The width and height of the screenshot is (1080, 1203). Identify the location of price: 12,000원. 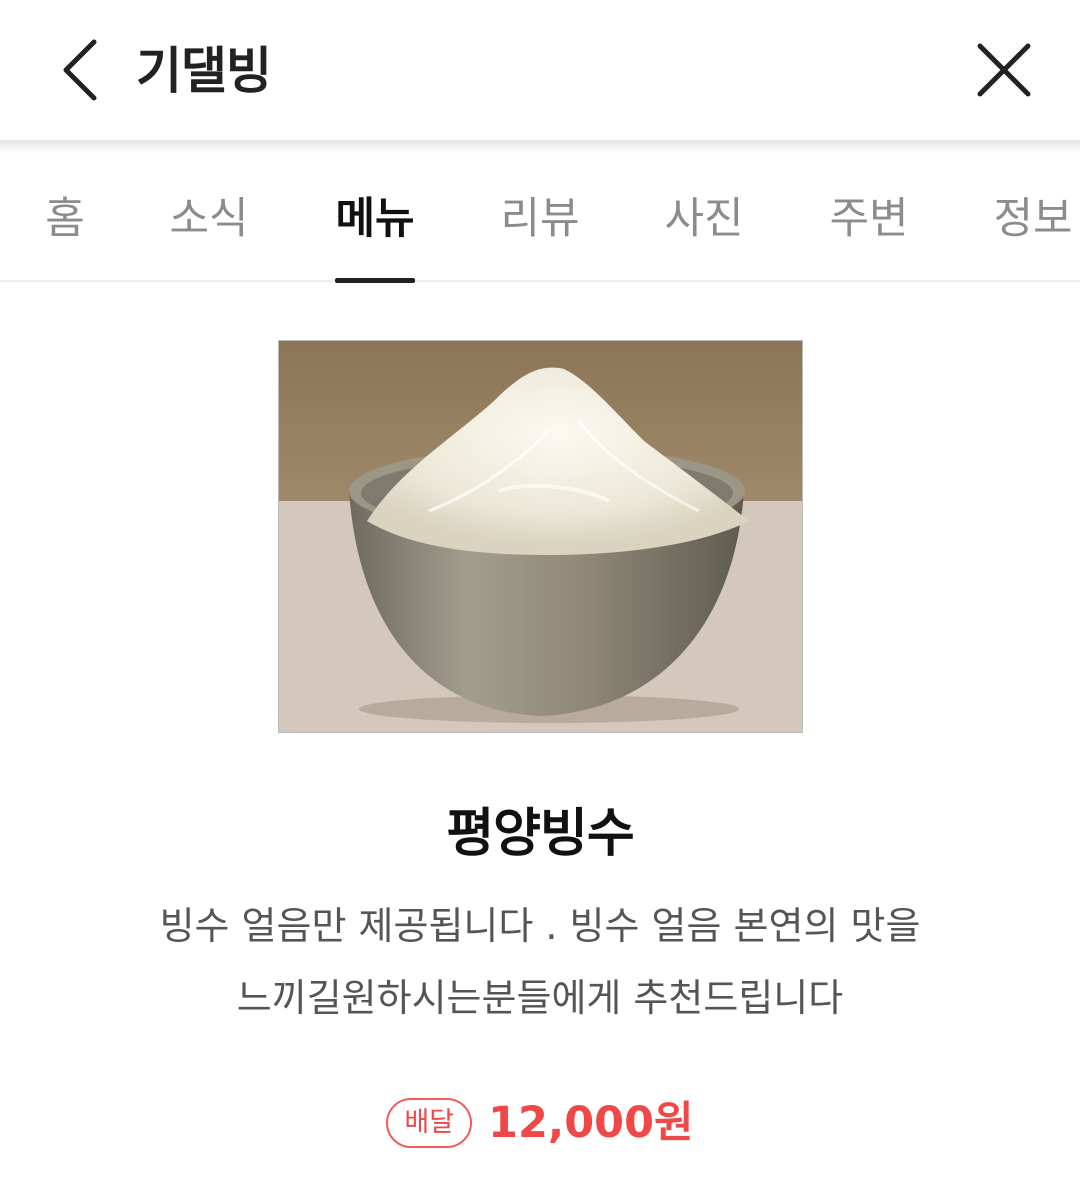
(591, 1123).